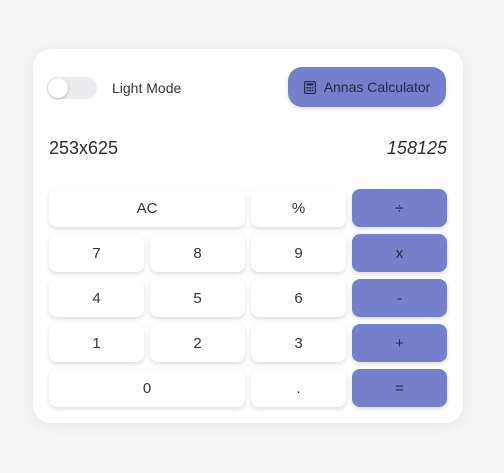  What do you see at coordinates (298, 253) in the screenshot?
I see `key-9: 9` at bounding box center [298, 253].